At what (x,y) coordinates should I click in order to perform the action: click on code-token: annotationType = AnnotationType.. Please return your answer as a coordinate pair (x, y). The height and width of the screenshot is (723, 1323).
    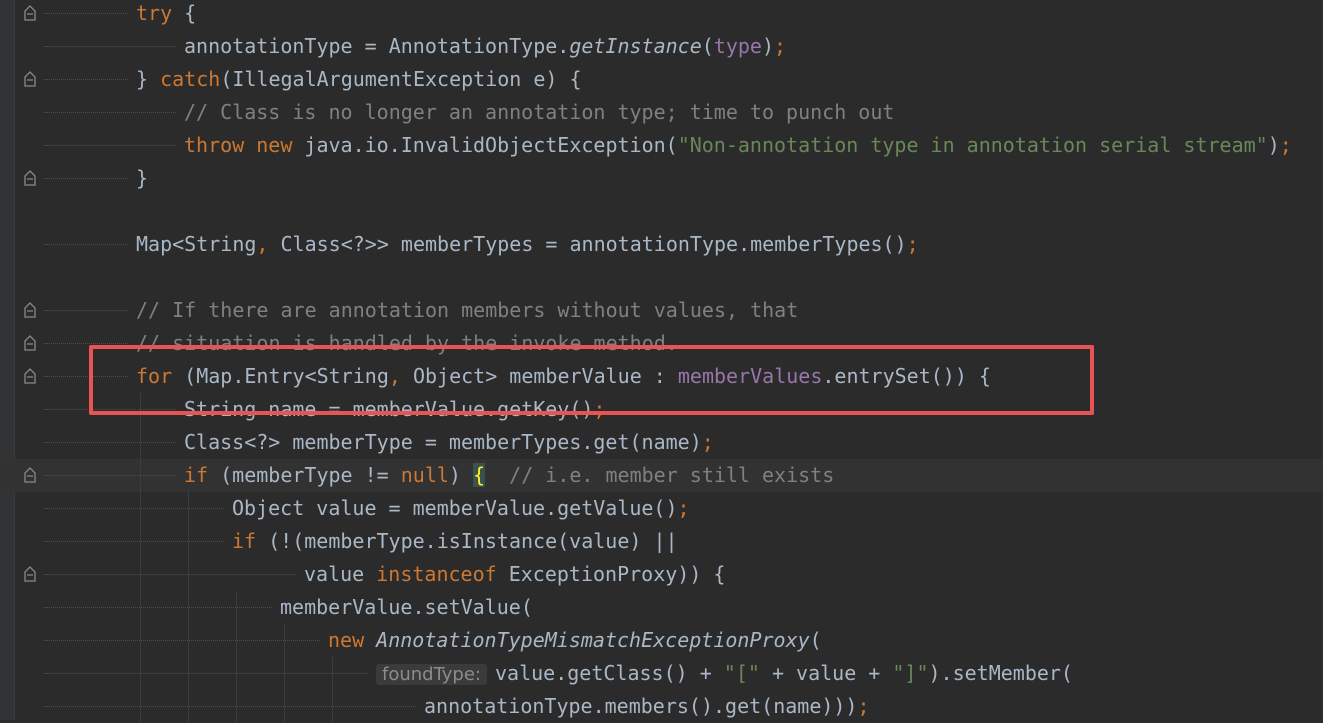
    Looking at the image, I should click on (377, 46).